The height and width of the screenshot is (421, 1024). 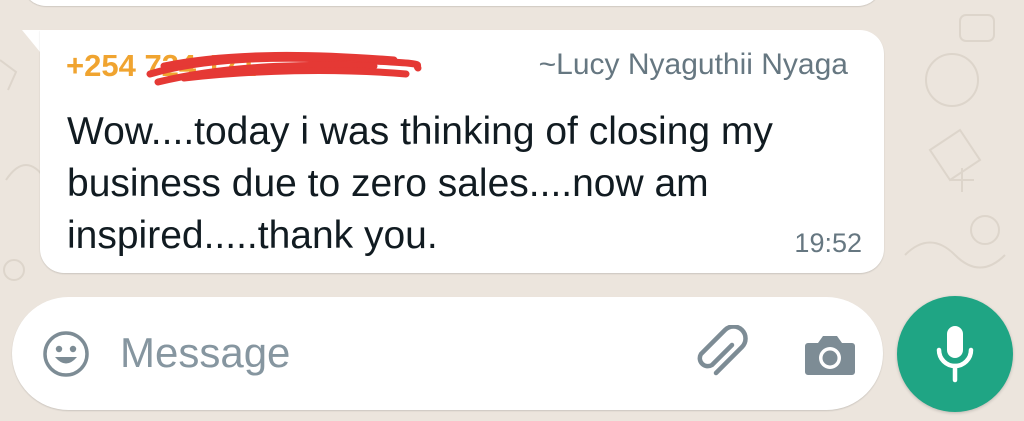 I want to click on mic-button, so click(x=955, y=354).